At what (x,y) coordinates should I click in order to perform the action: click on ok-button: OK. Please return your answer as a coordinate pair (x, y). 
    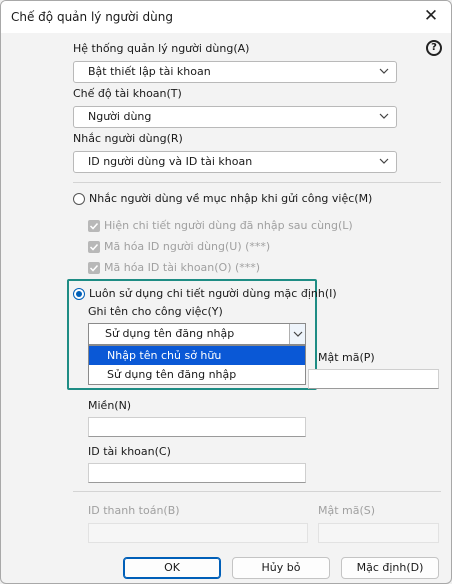
    Looking at the image, I should click on (172, 568).